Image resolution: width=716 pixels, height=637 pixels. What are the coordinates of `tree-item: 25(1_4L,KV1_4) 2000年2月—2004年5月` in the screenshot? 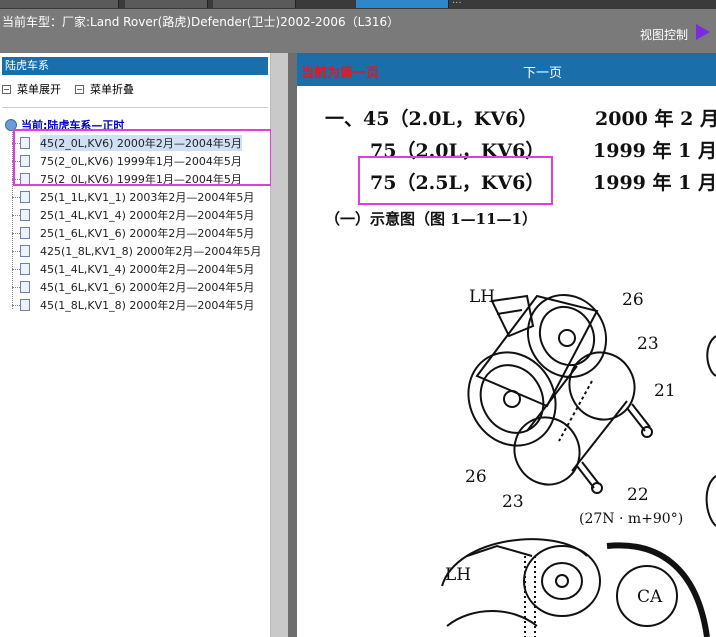 It's located at (133, 215).